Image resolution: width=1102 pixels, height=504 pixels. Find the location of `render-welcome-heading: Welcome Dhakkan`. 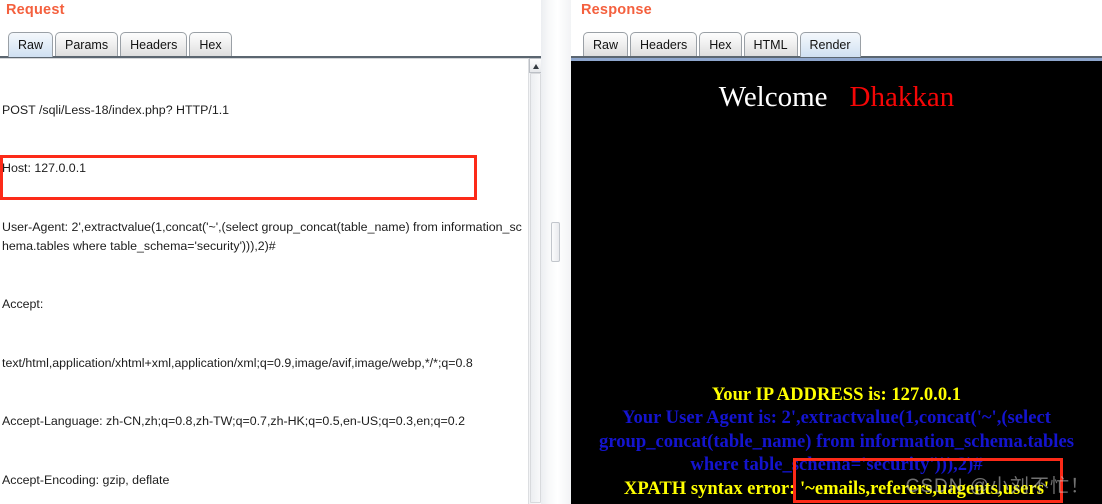

render-welcome-heading: Welcome Dhakkan is located at coordinates (836, 97).